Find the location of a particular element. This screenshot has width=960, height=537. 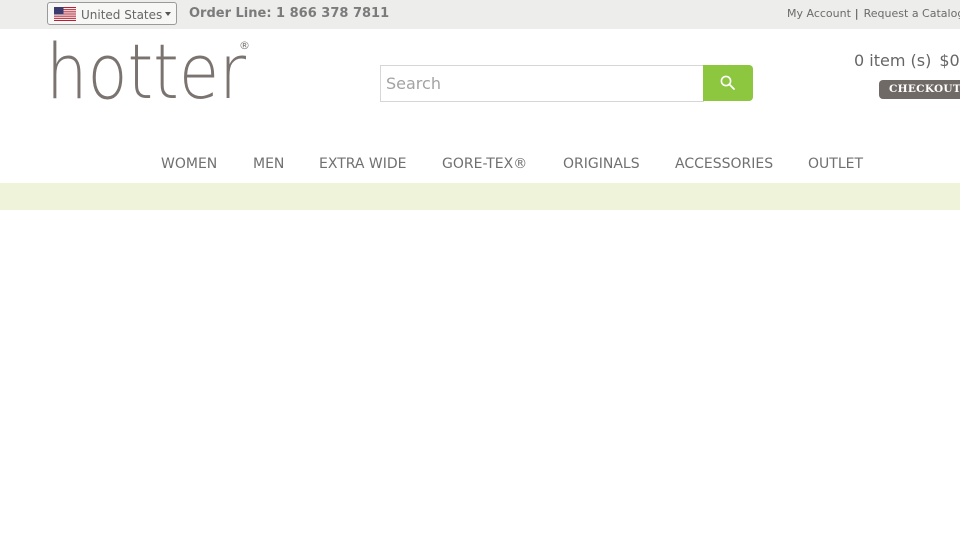

nav-item-women: WOMEN is located at coordinates (189, 164).